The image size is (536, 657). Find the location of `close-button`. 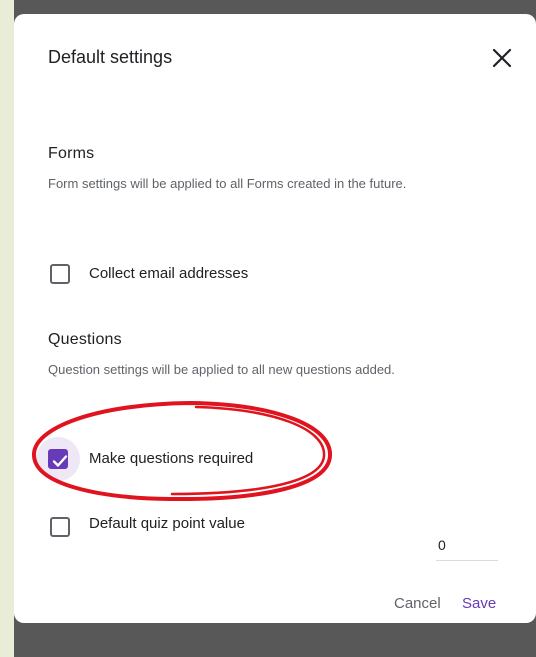

close-button is located at coordinates (502, 58).